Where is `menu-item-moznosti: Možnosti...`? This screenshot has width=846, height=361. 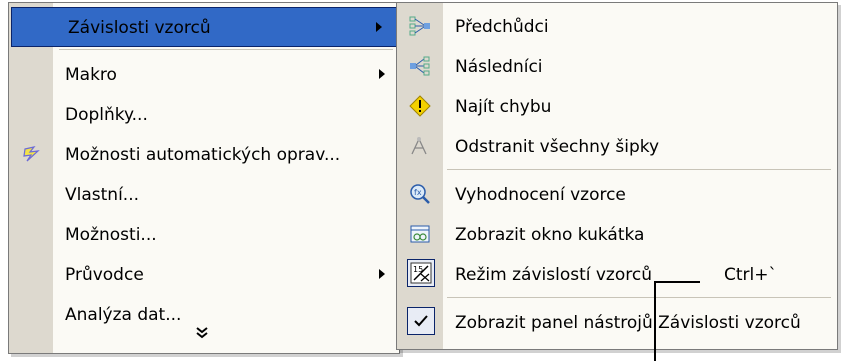
menu-item-moznosti: Možnosti... is located at coordinates (204, 234).